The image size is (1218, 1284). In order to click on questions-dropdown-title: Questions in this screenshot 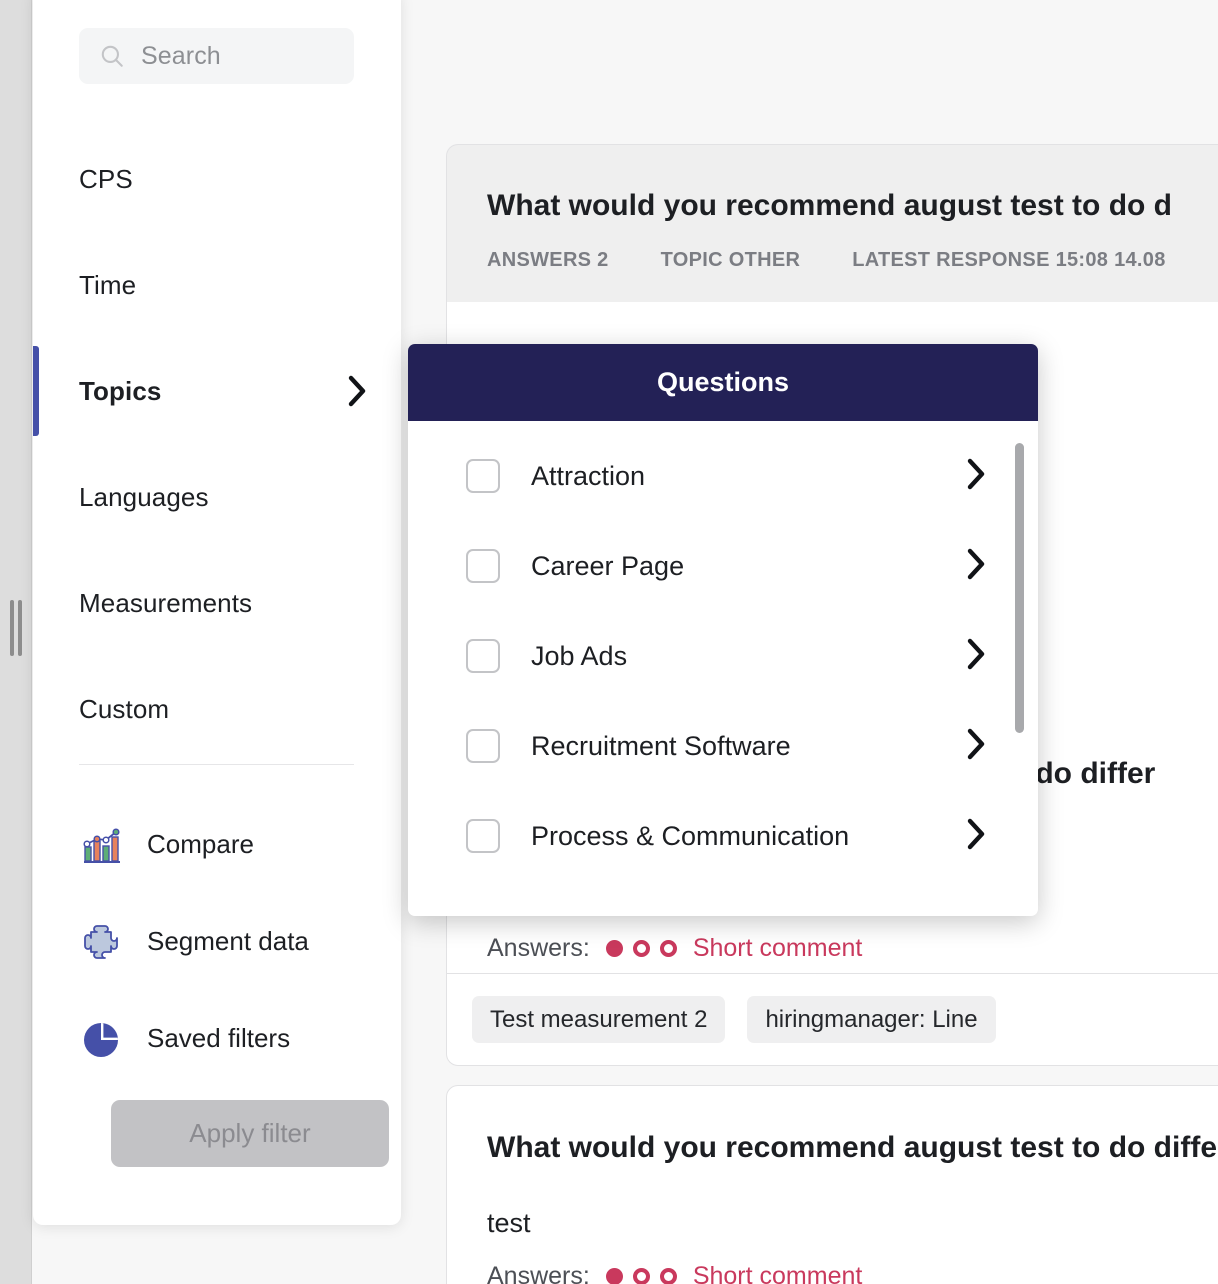, I will do `click(723, 382)`.